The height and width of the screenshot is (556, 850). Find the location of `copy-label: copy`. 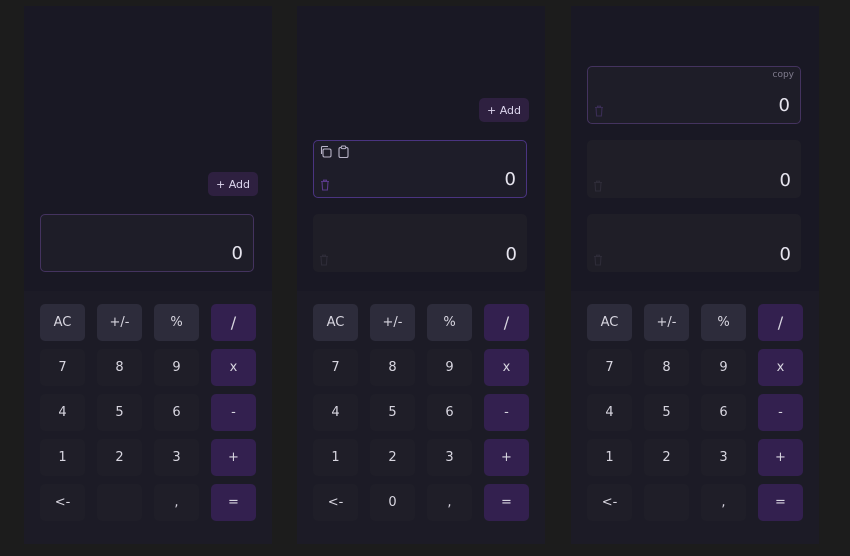

copy-label: copy is located at coordinates (784, 75).